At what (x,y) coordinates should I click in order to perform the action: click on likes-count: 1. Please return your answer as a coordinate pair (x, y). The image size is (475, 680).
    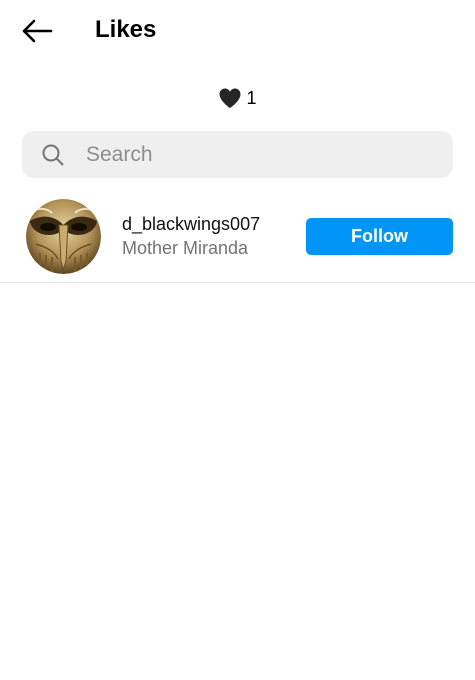
    Looking at the image, I should click on (251, 98).